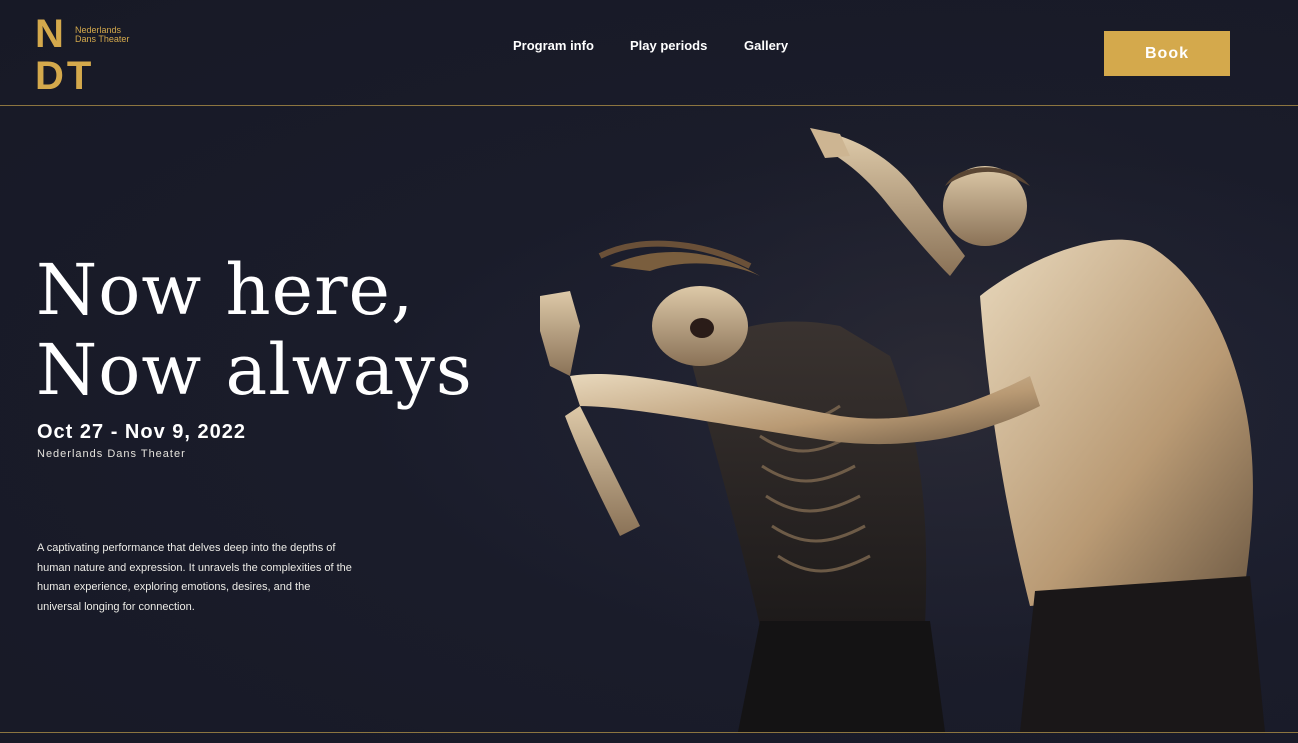  What do you see at coordinates (65, 76) in the screenshot?
I see `logo-letters-dt: DT` at bounding box center [65, 76].